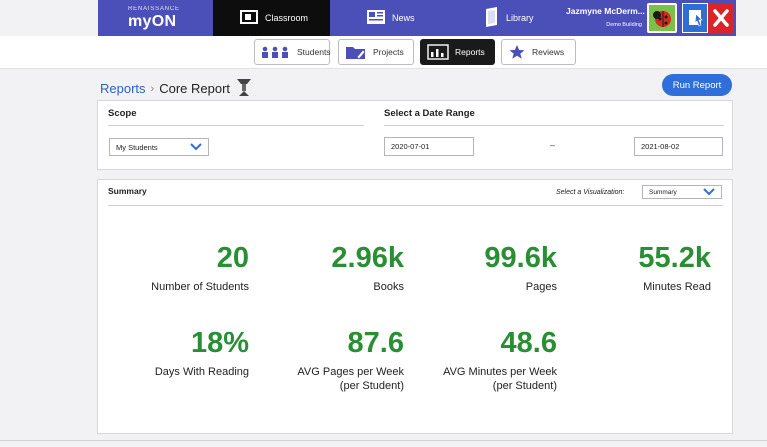 The image size is (767, 447). I want to click on scope-divider, so click(236, 125).